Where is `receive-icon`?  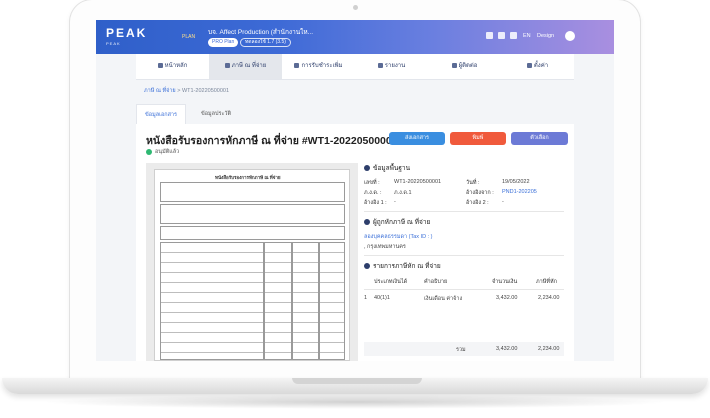 receive-icon is located at coordinates (297, 65).